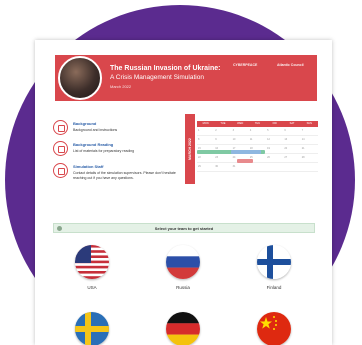 The width and height of the screenshot is (362, 345). What do you see at coordinates (234, 139) in the screenshot?
I see `day-cell: 10` at bounding box center [234, 139].